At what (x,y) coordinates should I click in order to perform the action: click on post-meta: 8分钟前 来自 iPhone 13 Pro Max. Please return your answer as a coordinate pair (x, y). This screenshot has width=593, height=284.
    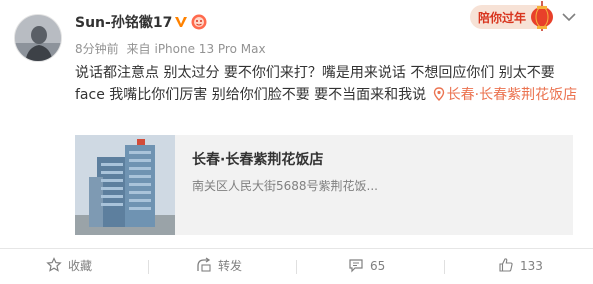
    Looking at the image, I should click on (172, 48).